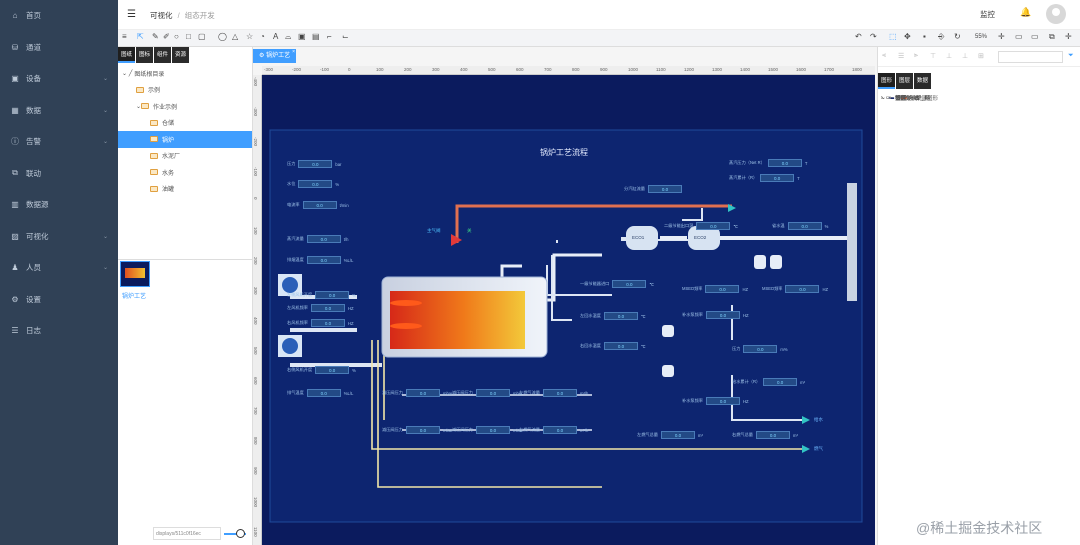 This screenshot has height=545, width=1080. Describe the element at coordinates (187, 533) in the screenshot. I see `path-field: displays/511c0f16ec` at that location.